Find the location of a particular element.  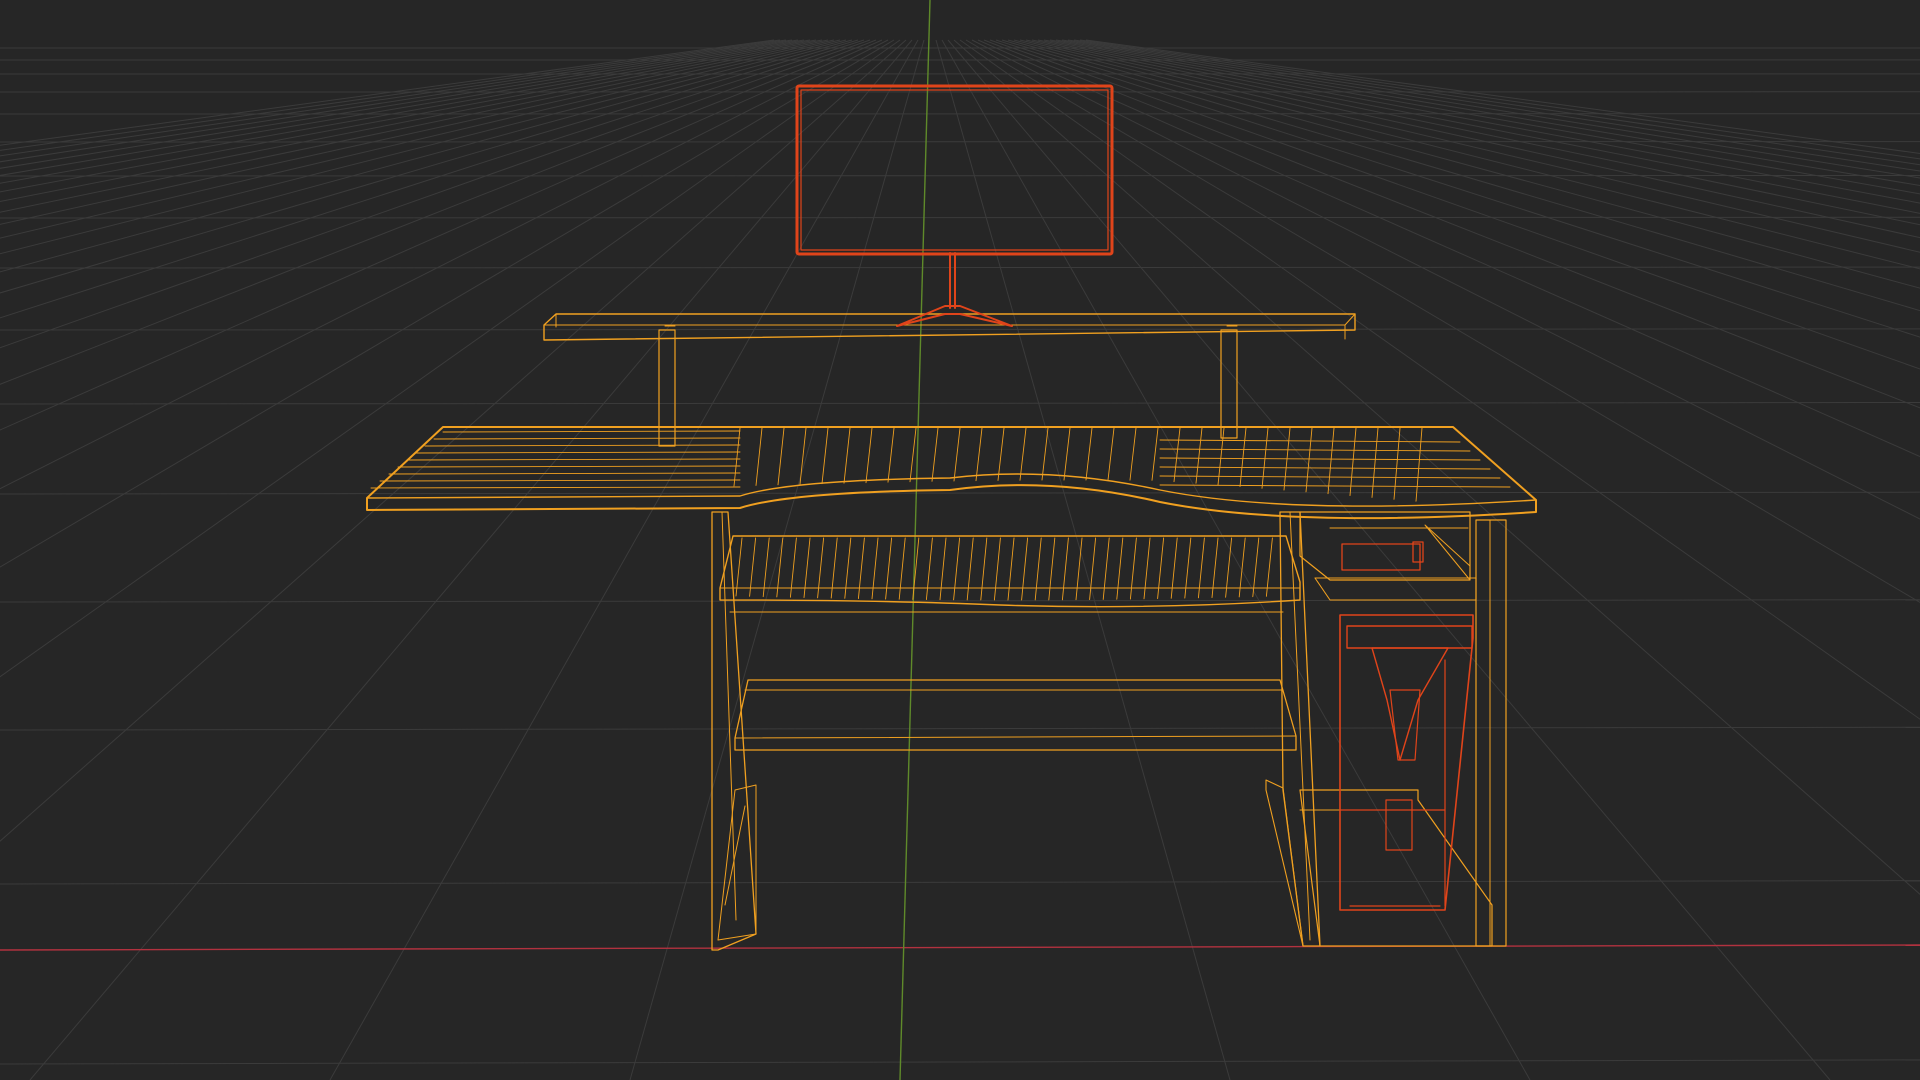

x-axis-line is located at coordinates (960, 947).